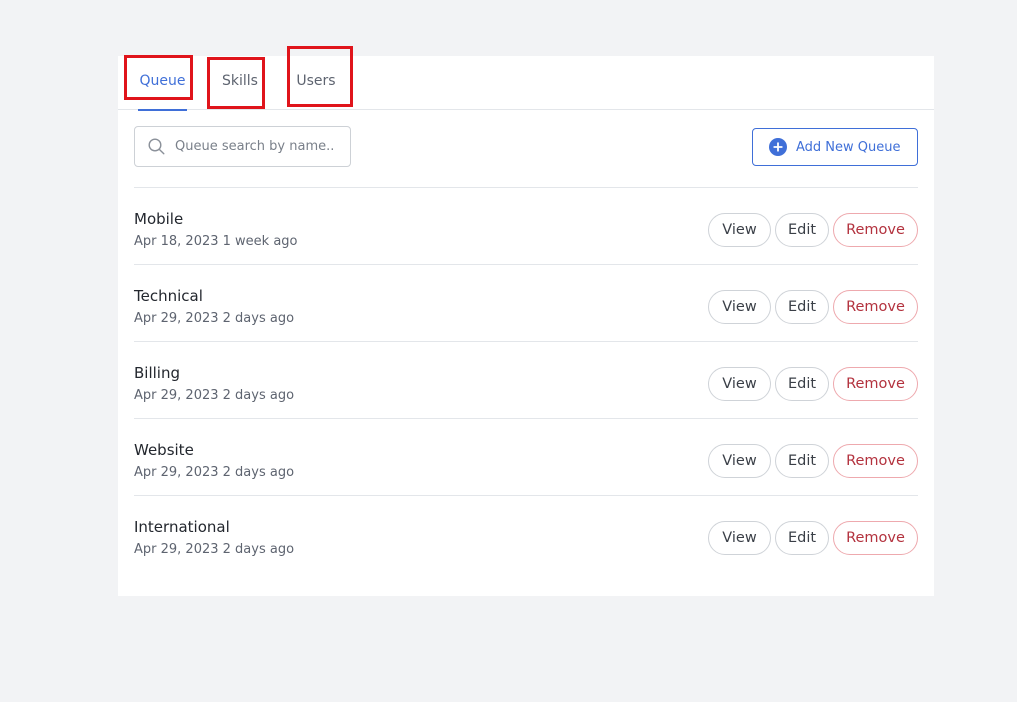 Image resolution: width=1017 pixels, height=702 pixels. What do you see at coordinates (316, 83) in the screenshot?
I see `tab-users: Users` at bounding box center [316, 83].